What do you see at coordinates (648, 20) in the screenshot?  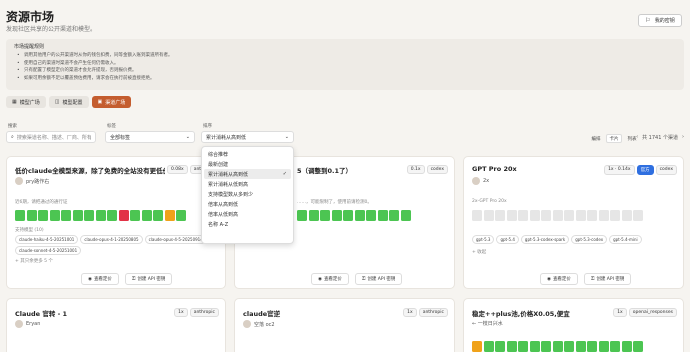 I see `flag-icon: ⚐` at bounding box center [648, 20].